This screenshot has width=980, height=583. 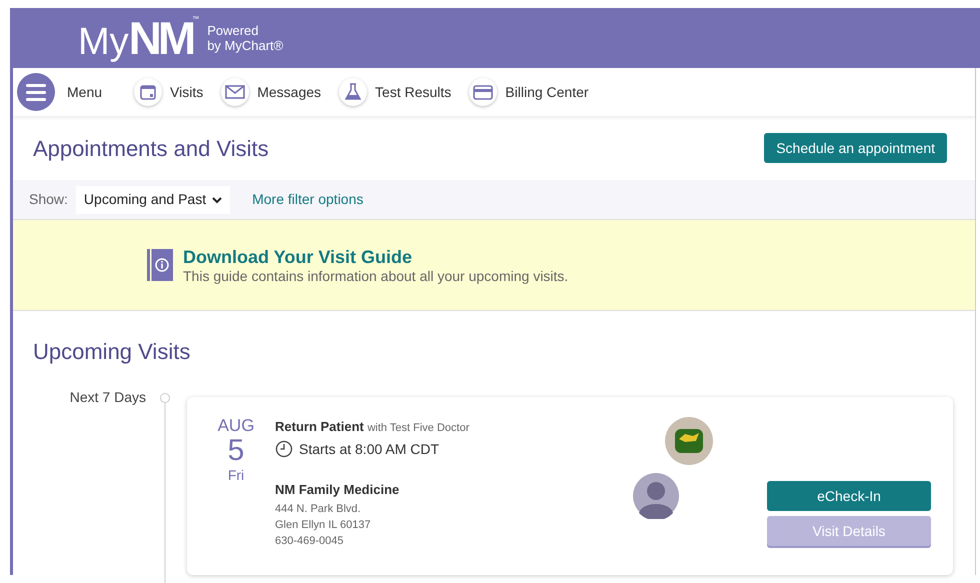 What do you see at coordinates (323, 525) in the screenshot?
I see `address-line: Glen Ellyn IL 60137` at bounding box center [323, 525].